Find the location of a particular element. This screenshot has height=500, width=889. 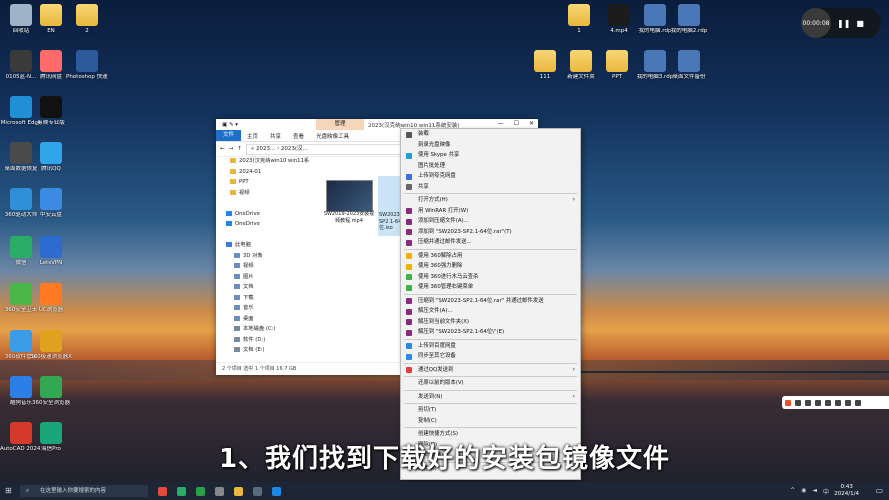

recorder-icon is located at coordinates (276, 491).